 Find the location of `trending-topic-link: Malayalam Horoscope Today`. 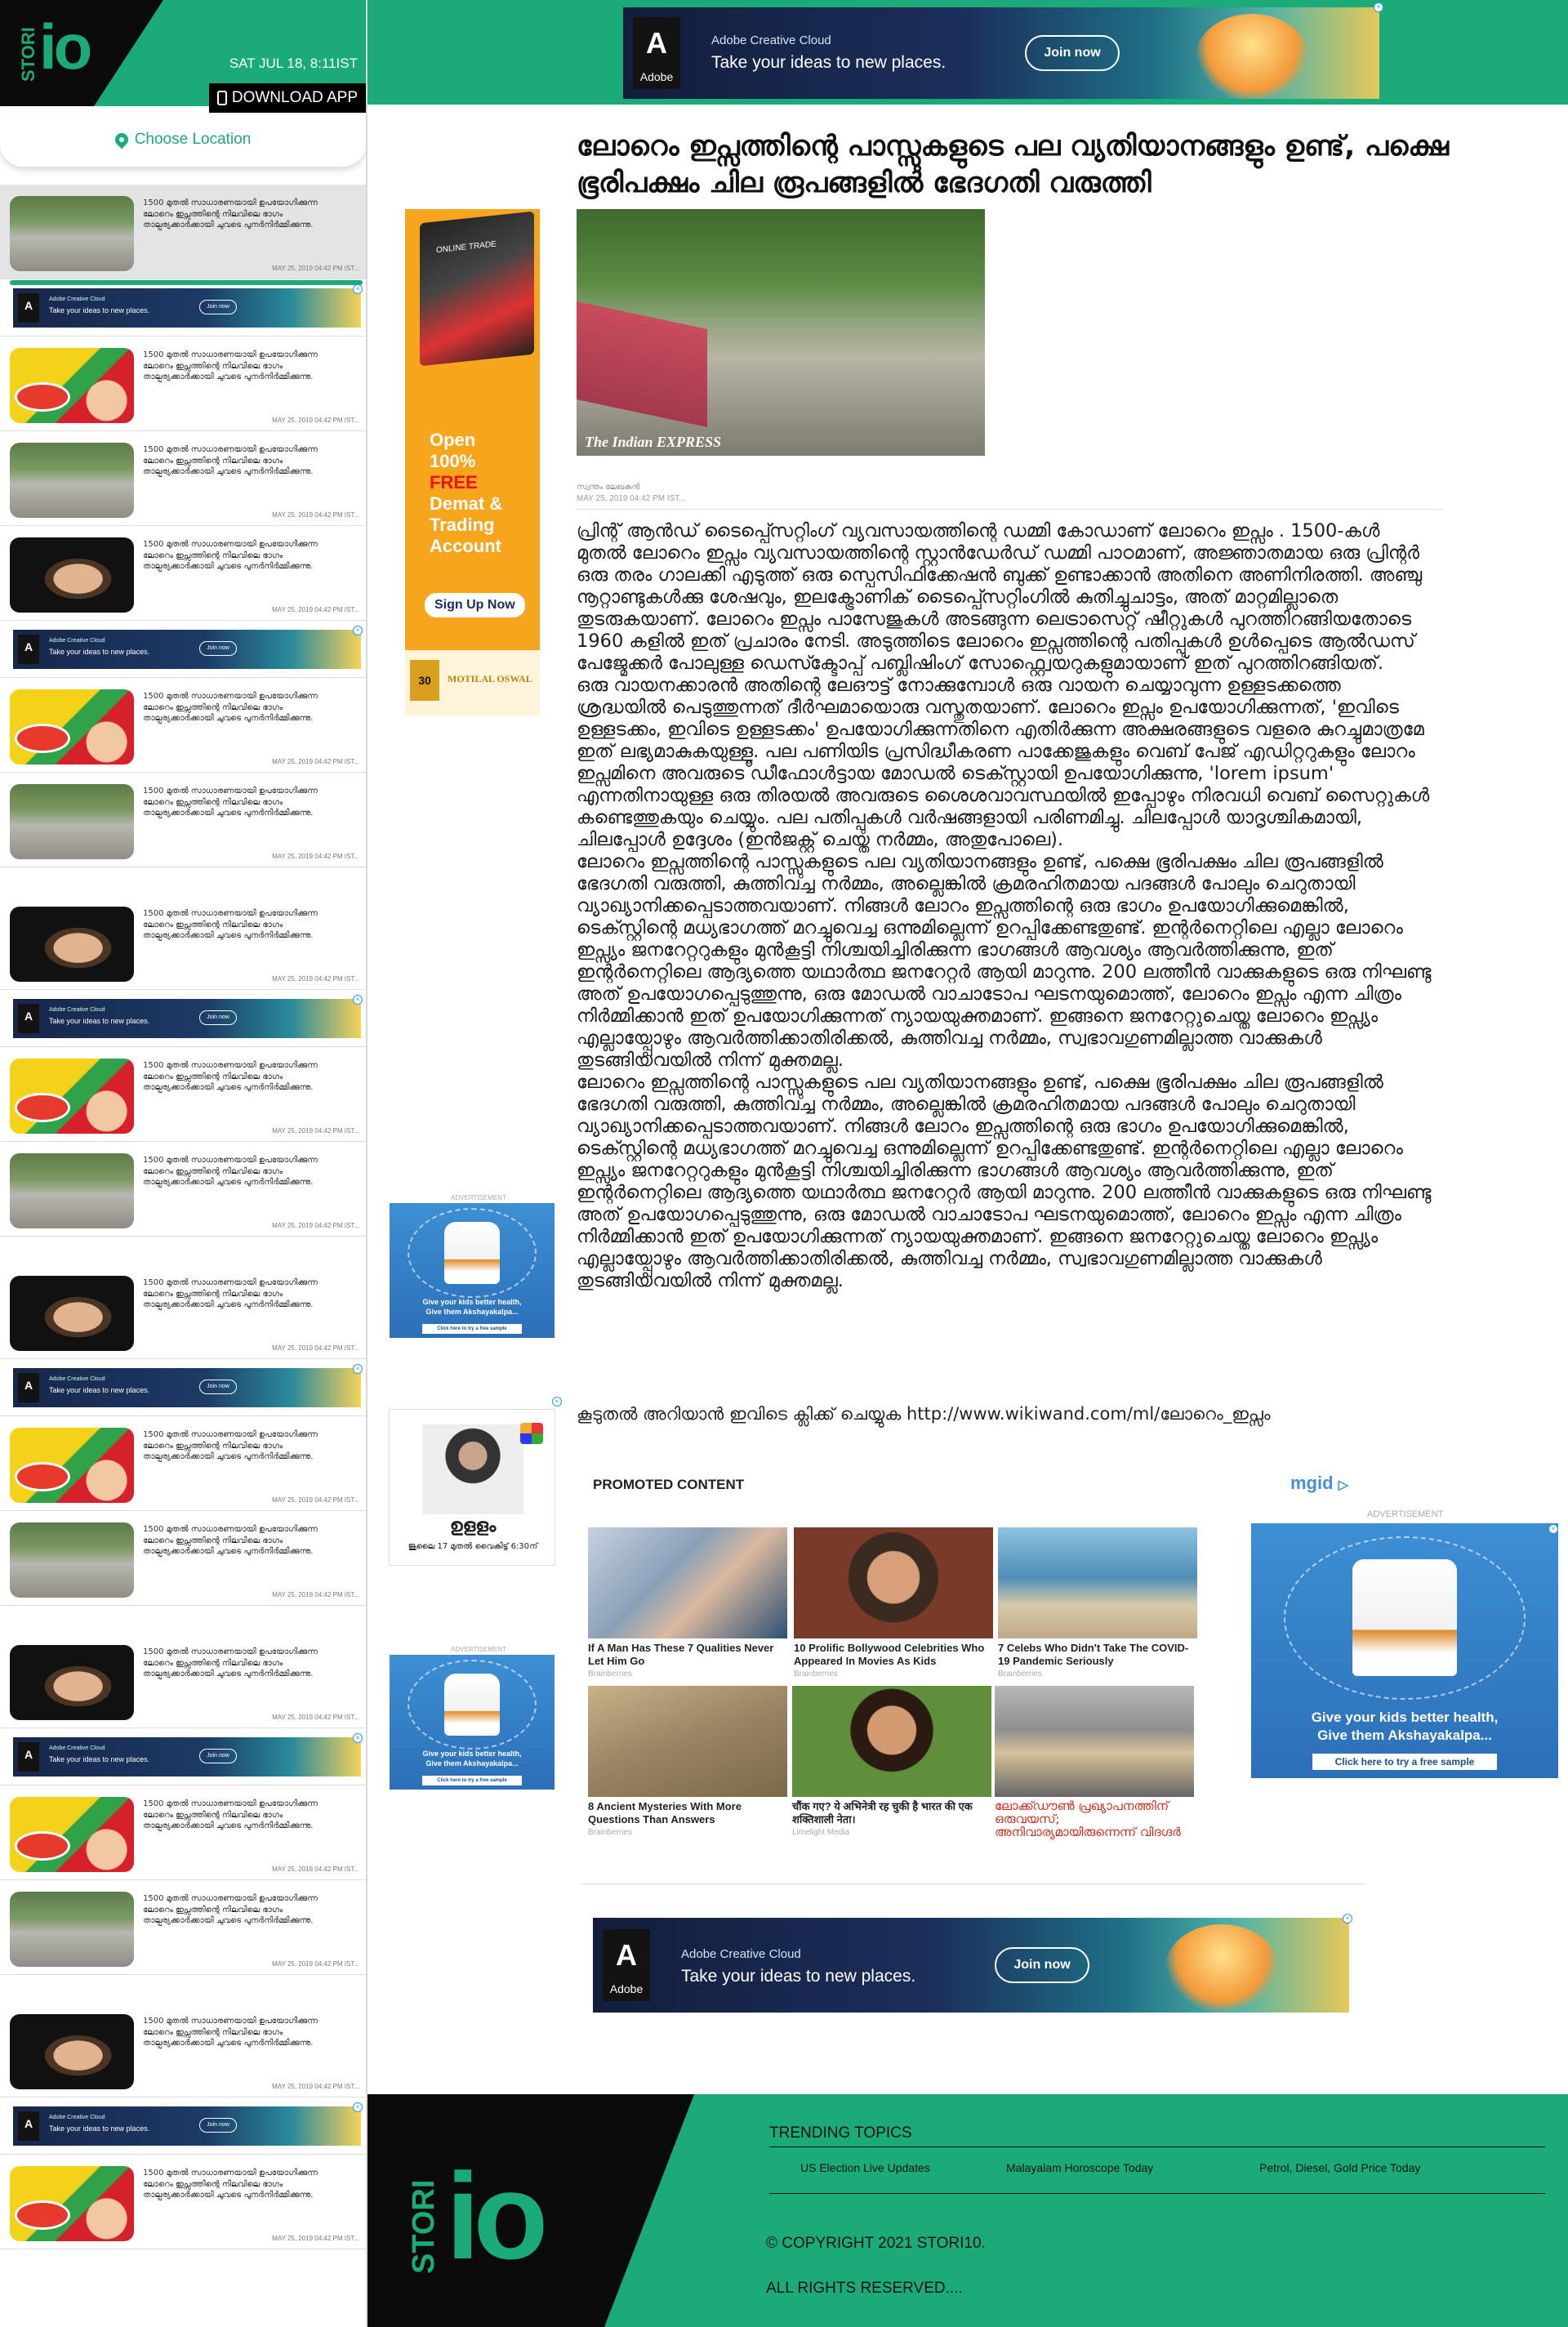

trending-topic-link: Malayalam Horoscope Today is located at coordinates (1079, 2167).